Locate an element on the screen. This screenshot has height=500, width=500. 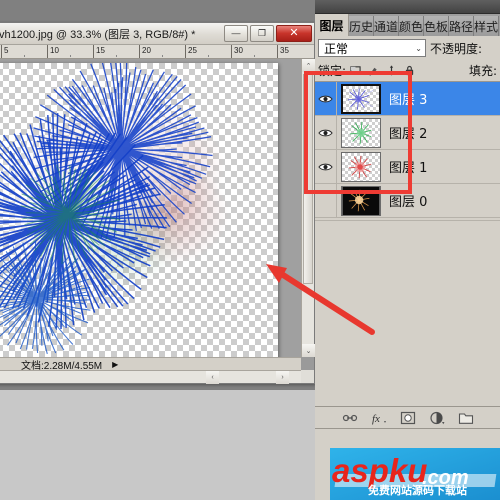
table-row: 图层 3 is located at coordinates (407, 99).